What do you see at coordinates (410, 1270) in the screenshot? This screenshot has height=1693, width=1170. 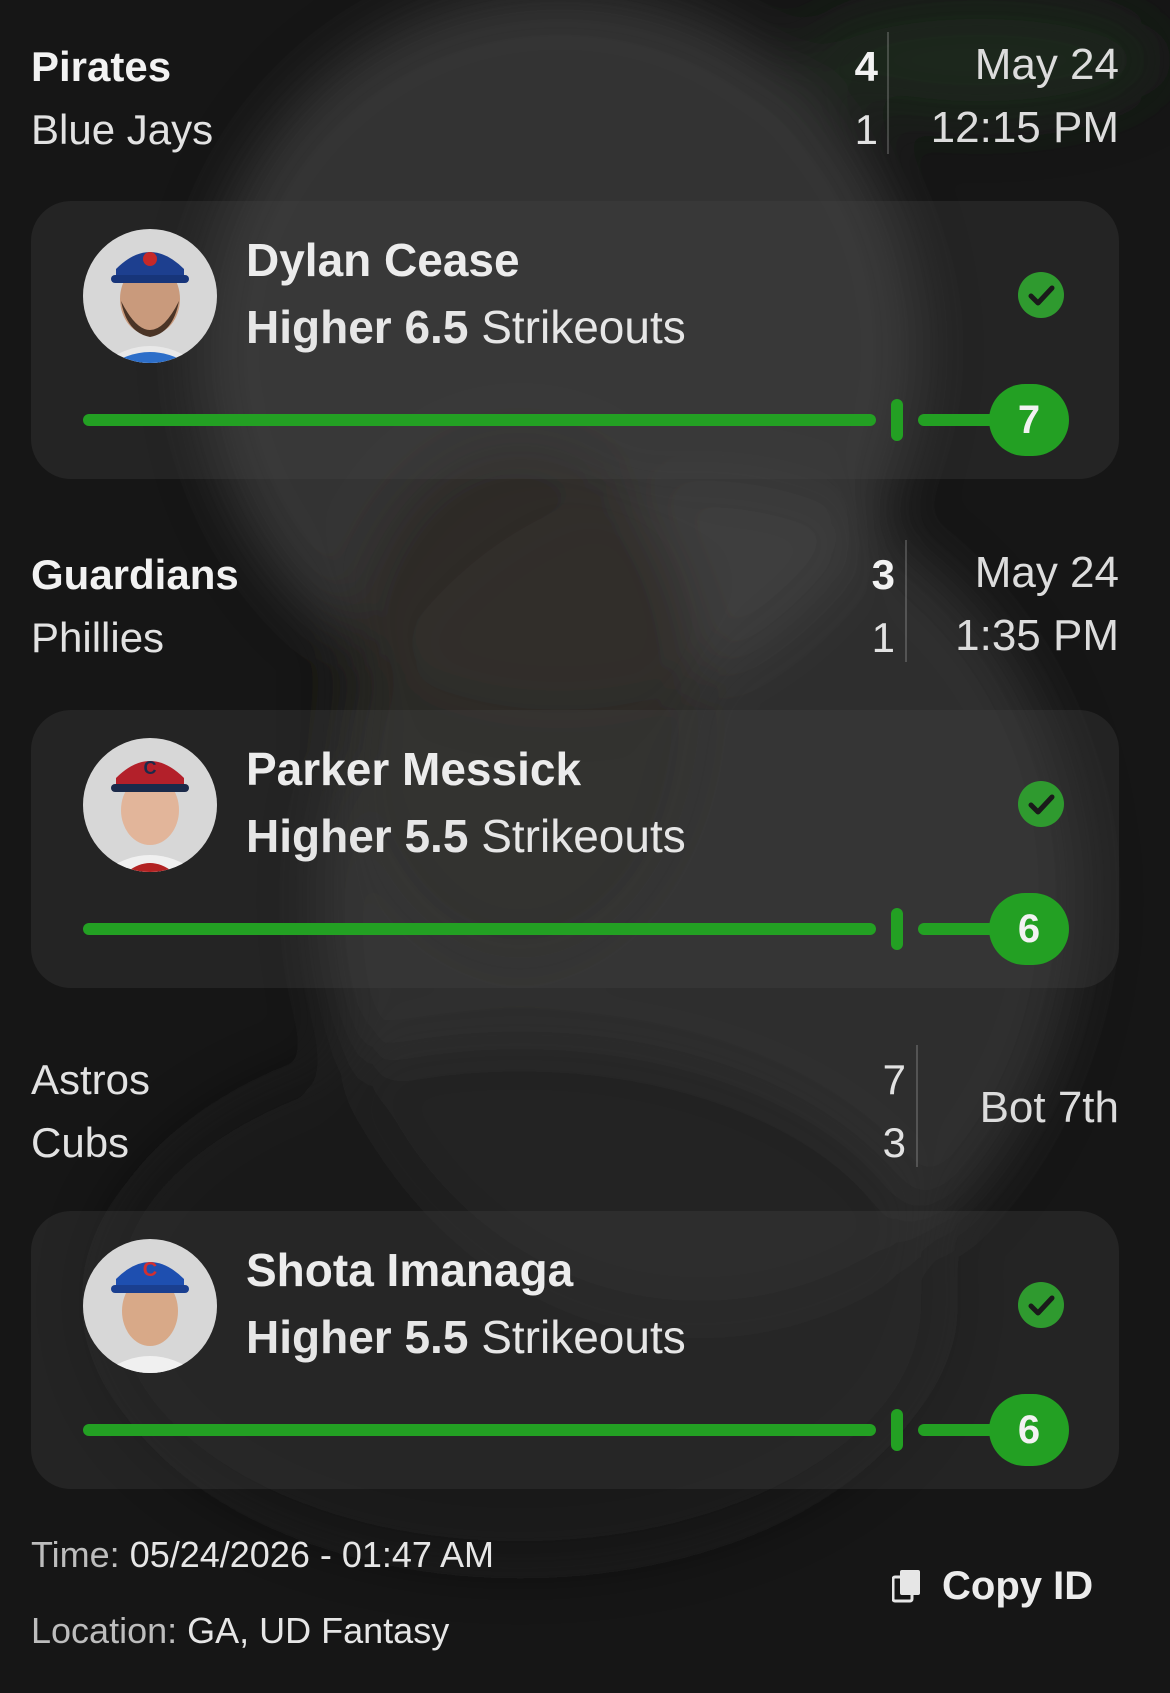 I see `player-name: Shota Imanaga` at bounding box center [410, 1270].